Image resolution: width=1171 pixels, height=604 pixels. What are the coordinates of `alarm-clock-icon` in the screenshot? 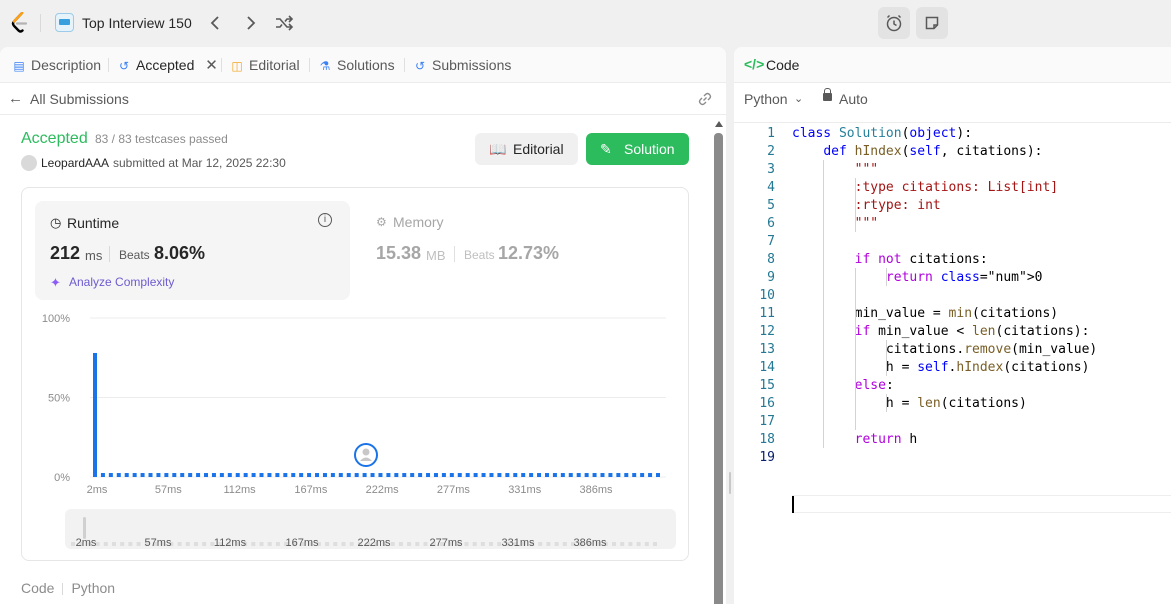 It's located at (894, 23).